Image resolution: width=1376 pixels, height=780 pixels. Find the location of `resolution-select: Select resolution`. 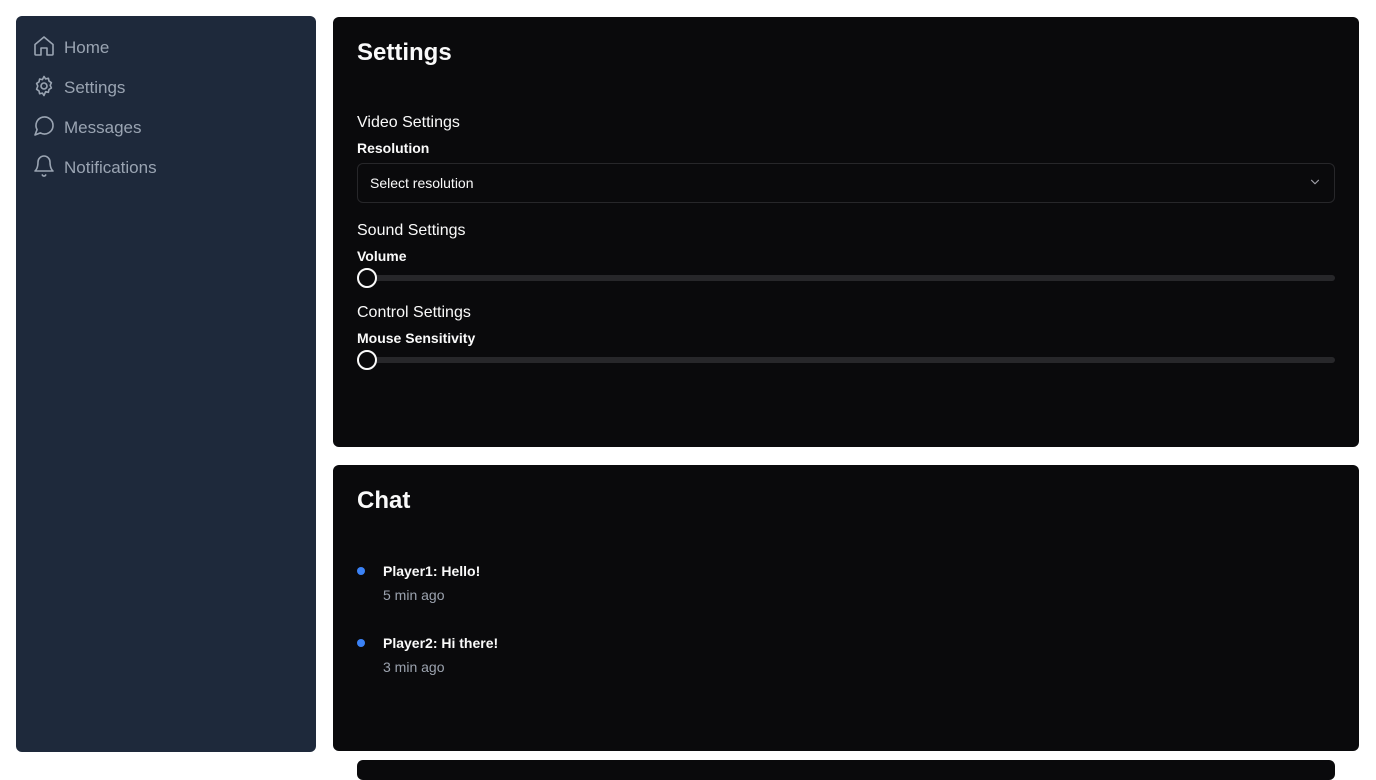

resolution-select: Select resolution is located at coordinates (846, 183).